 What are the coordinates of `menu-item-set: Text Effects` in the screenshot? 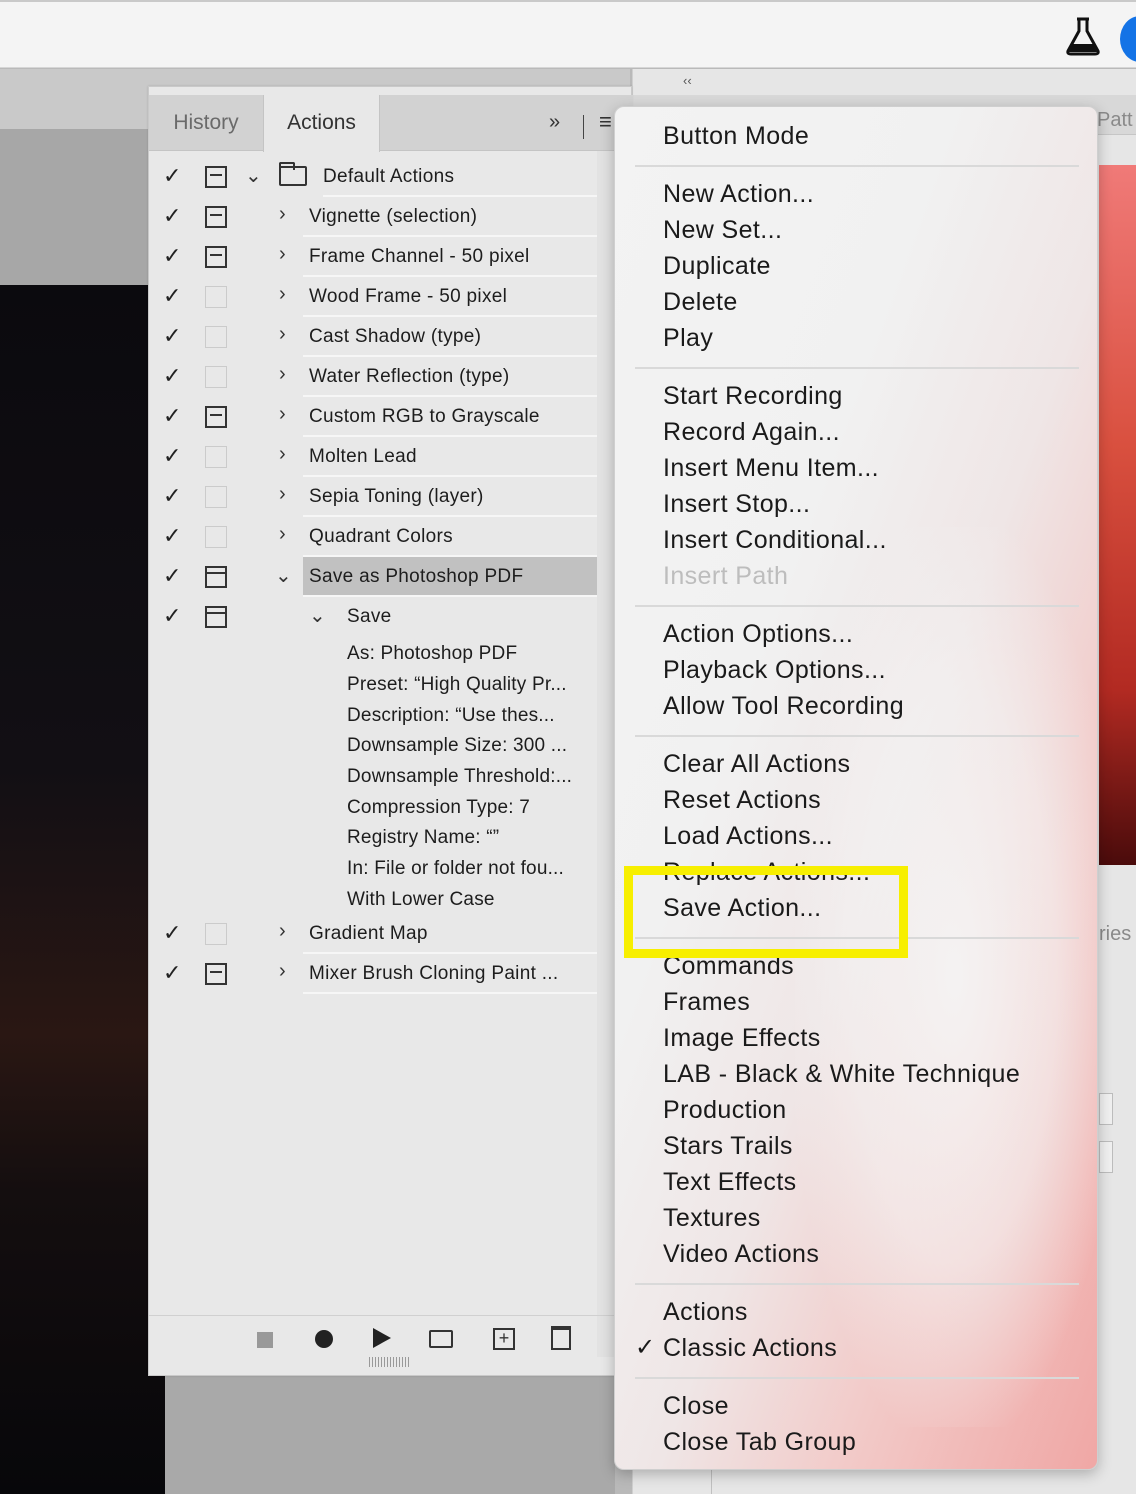 It's located at (730, 1182).